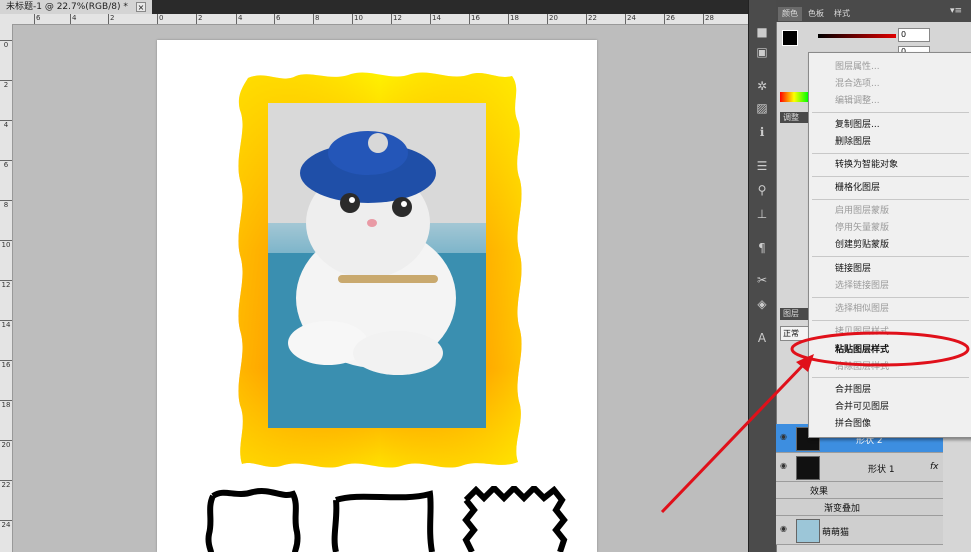 The height and width of the screenshot is (552, 971). What do you see at coordinates (383, 521) in the screenshot?
I see `square-frame-shape` at bounding box center [383, 521].